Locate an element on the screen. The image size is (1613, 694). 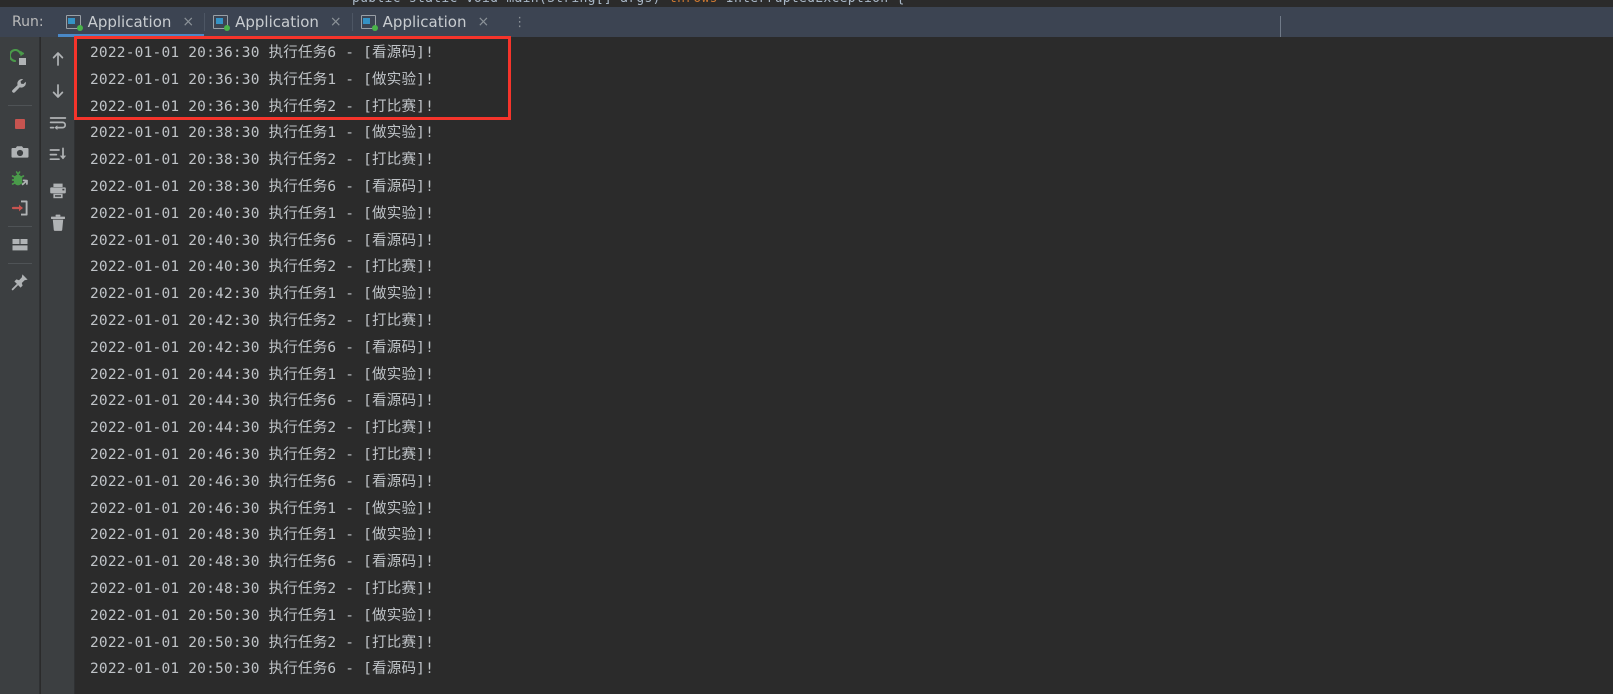
log-line: 2022-01-01 20:36:30 执行任务6 - [看源码]! is located at coordinates (262, 53).